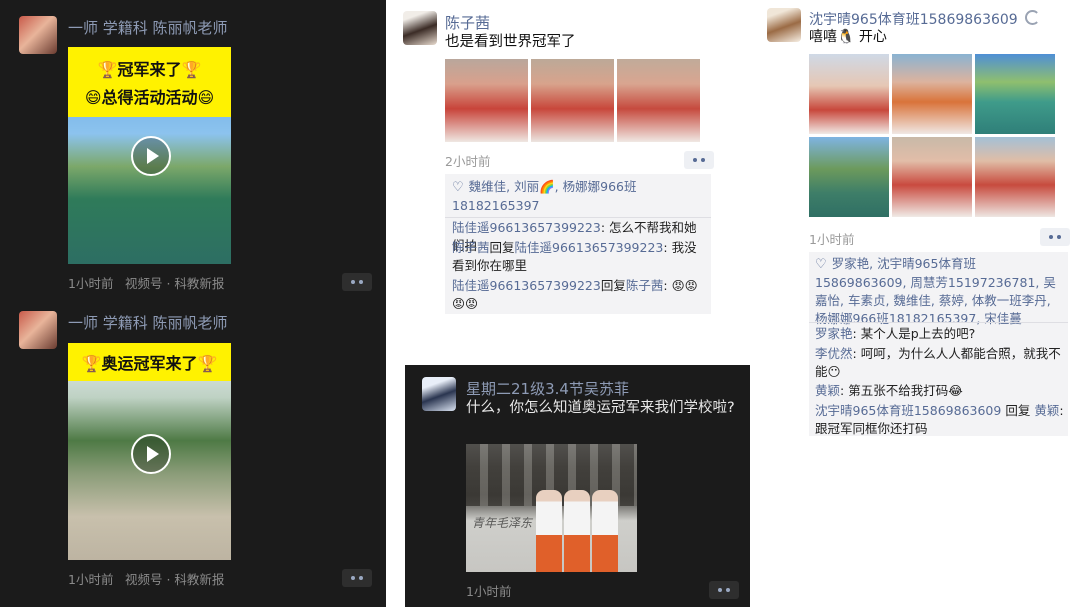  I want to click on banner-line-1: 🏆冠军来了🏆, so click(149, 69).